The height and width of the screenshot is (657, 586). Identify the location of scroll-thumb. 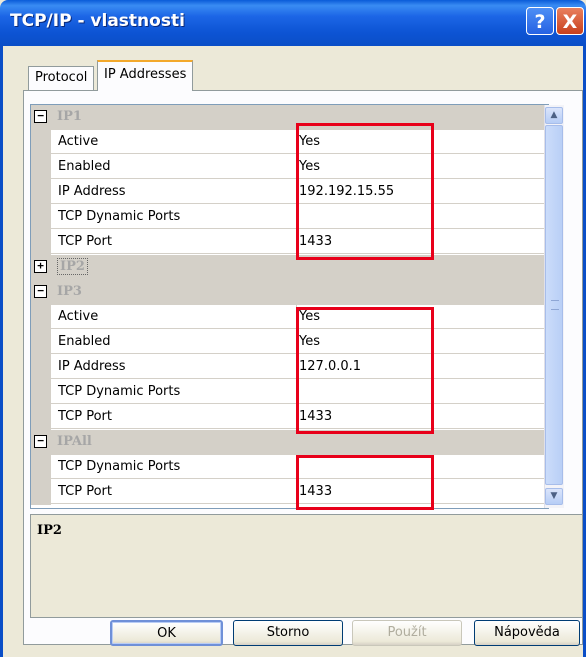
(554, 305).